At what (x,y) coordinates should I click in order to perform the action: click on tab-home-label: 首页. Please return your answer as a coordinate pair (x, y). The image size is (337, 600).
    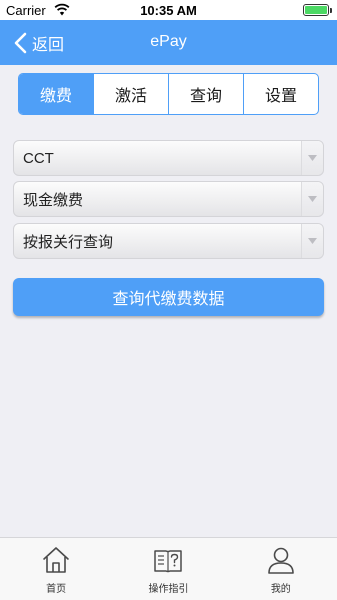
    Looking at the image, I should click on (56, 589).